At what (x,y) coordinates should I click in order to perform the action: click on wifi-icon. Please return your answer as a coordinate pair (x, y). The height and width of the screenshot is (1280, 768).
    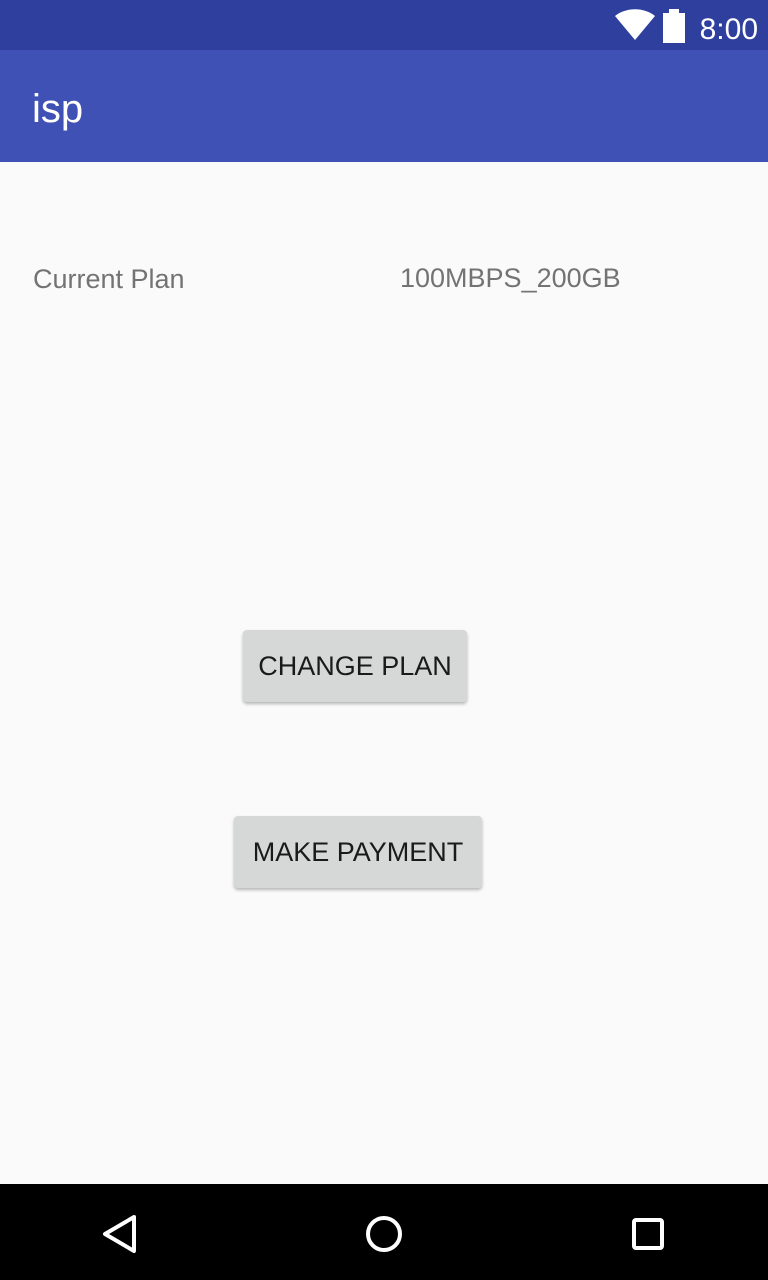
    Looking at the image, I should click on (635, 24).